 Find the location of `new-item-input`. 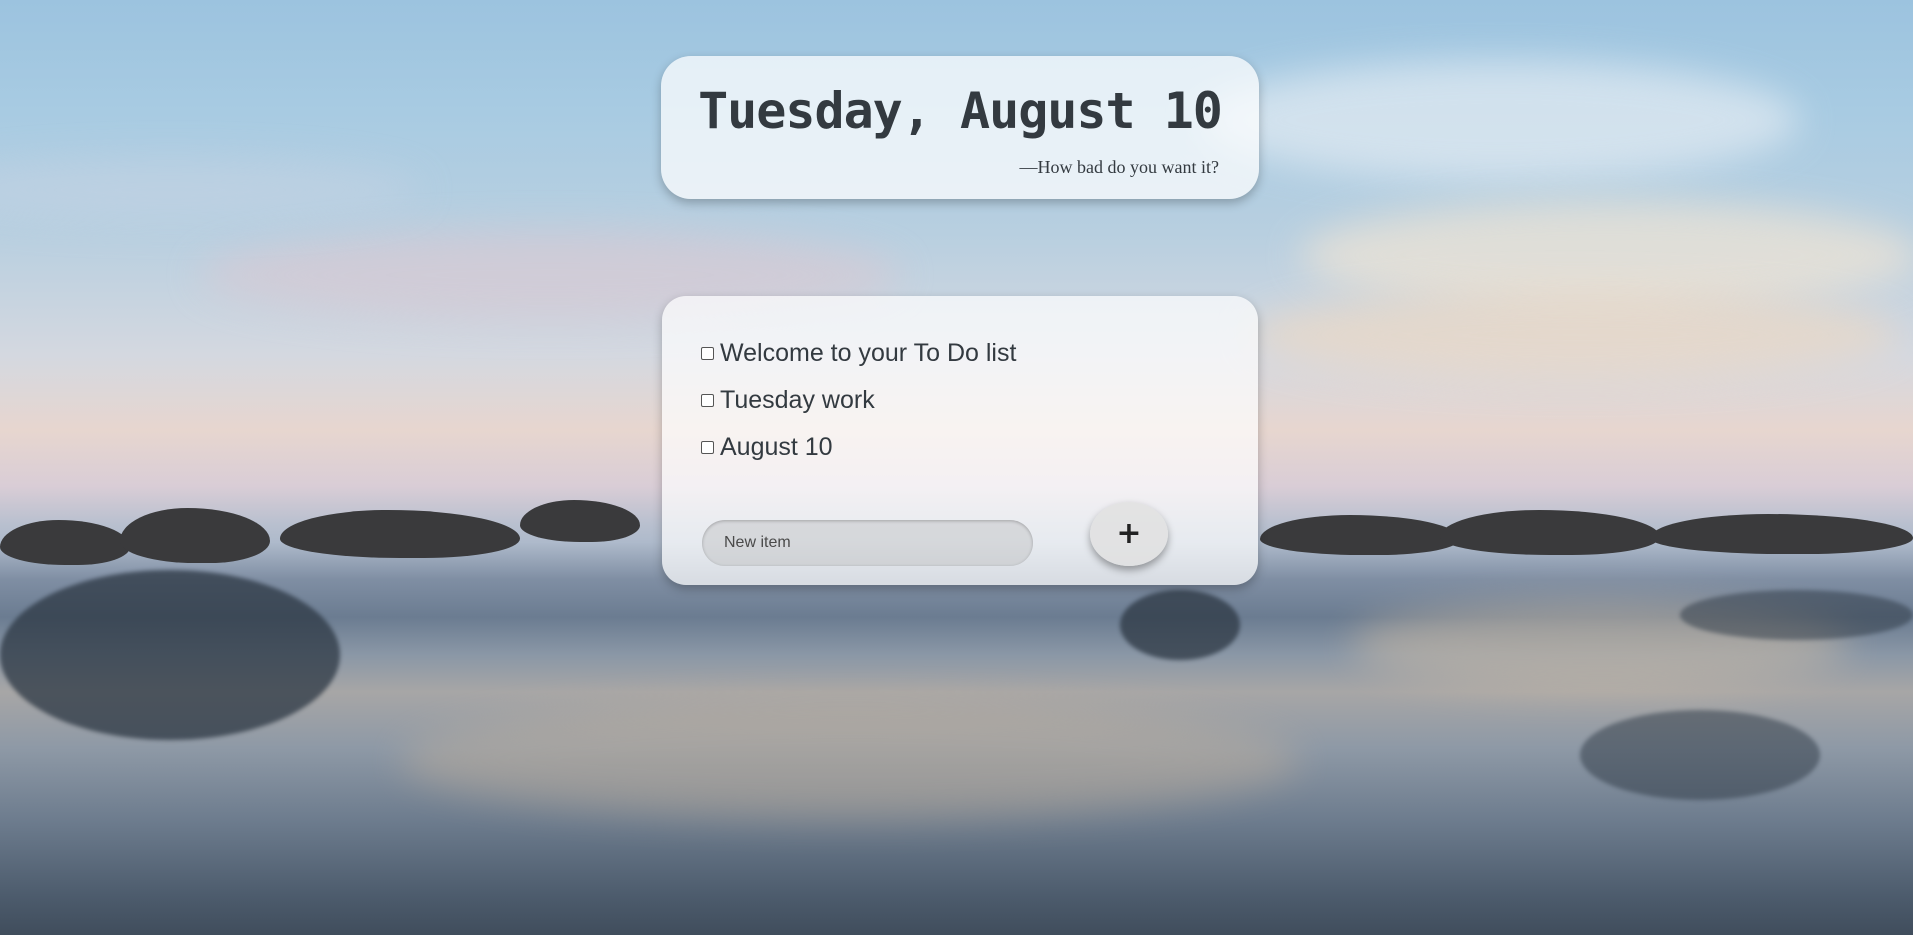

new-item-input is located at coordinates (867, 543).